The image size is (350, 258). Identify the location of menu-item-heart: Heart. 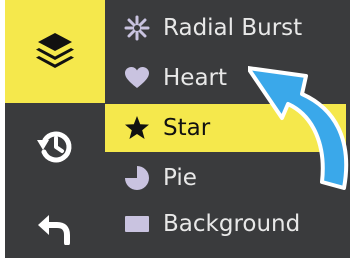
(225, 78).